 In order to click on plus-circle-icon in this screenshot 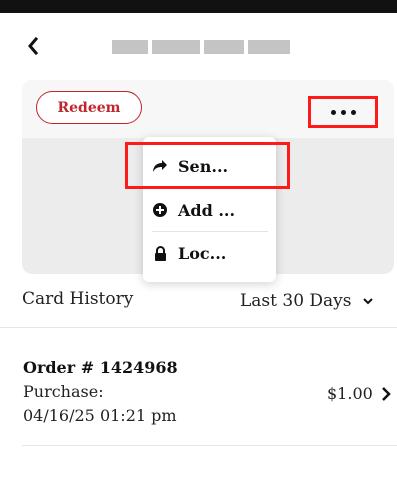, I will do `click(160, 210)`.